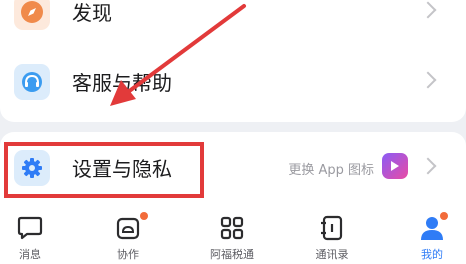 This screenshot has width=466, height=264. Describe the element at coordinates (232, 254) in the screenshot. I see `tab-label: 阿福税通` at that location.